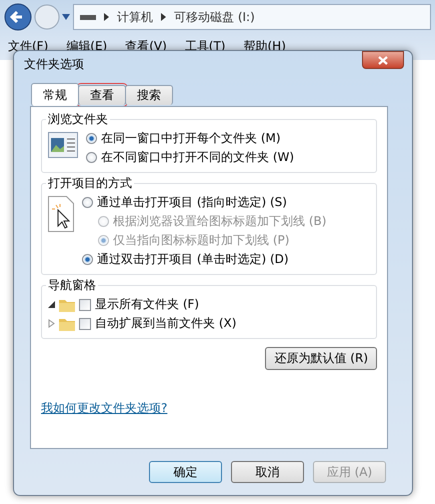 Image resolution: width=435 pixels, height=504 pixels. I want to click on restore-defaults-button: 还原为默认值 (R), so click(321, 358).